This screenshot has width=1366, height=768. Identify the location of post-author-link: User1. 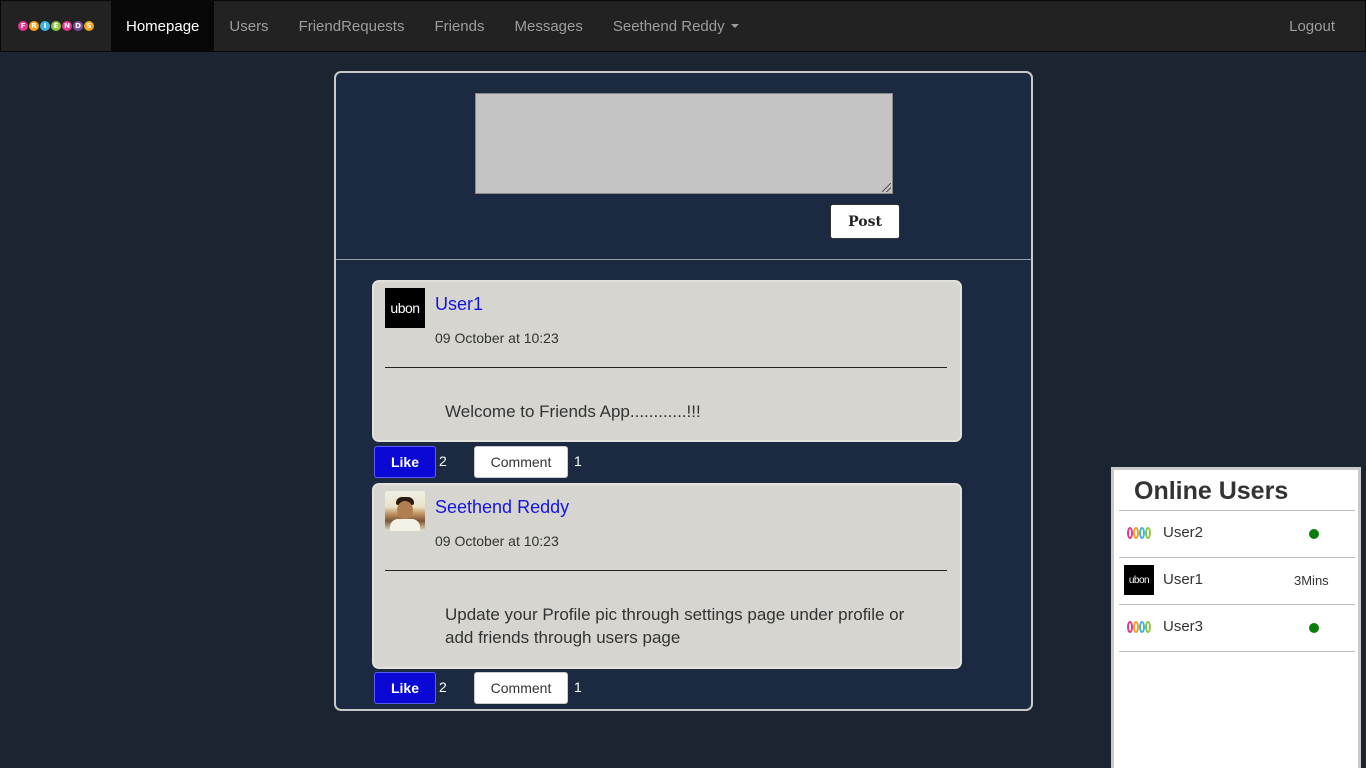
(459, 304).